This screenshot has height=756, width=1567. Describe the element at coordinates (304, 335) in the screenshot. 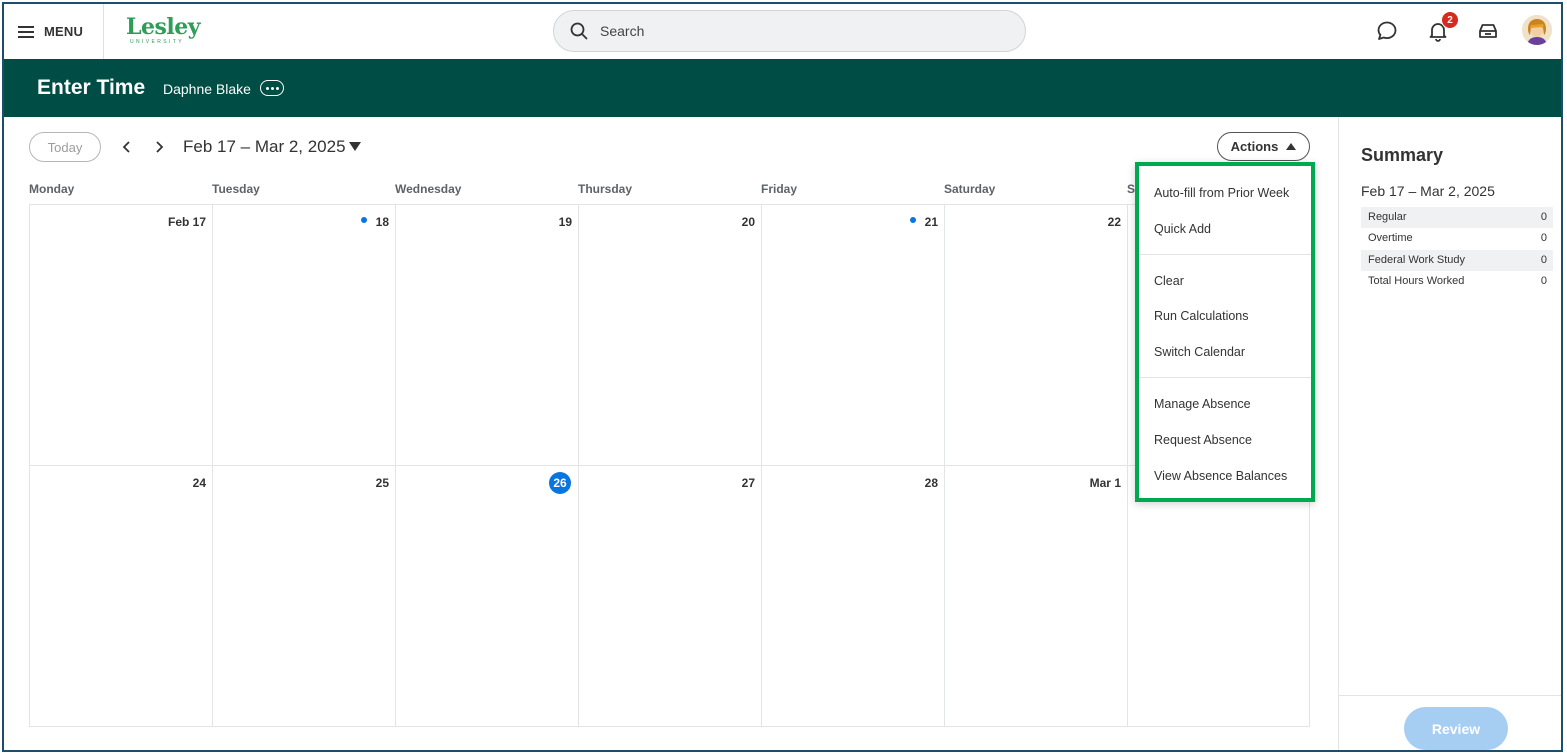

I see `day-cell: 18` at that location.